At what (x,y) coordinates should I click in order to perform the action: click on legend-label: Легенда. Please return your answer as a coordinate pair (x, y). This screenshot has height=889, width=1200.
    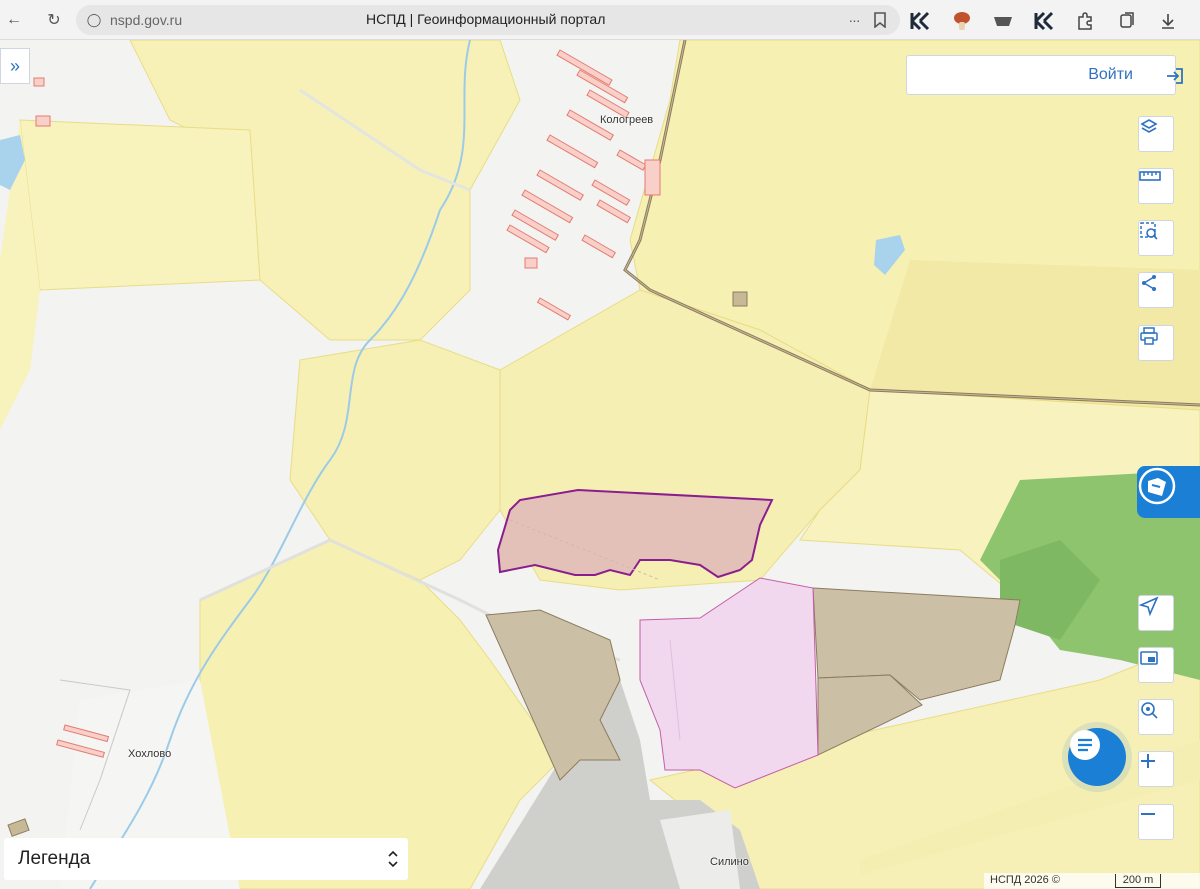
    Looking at the image, I should click on (54, 858).